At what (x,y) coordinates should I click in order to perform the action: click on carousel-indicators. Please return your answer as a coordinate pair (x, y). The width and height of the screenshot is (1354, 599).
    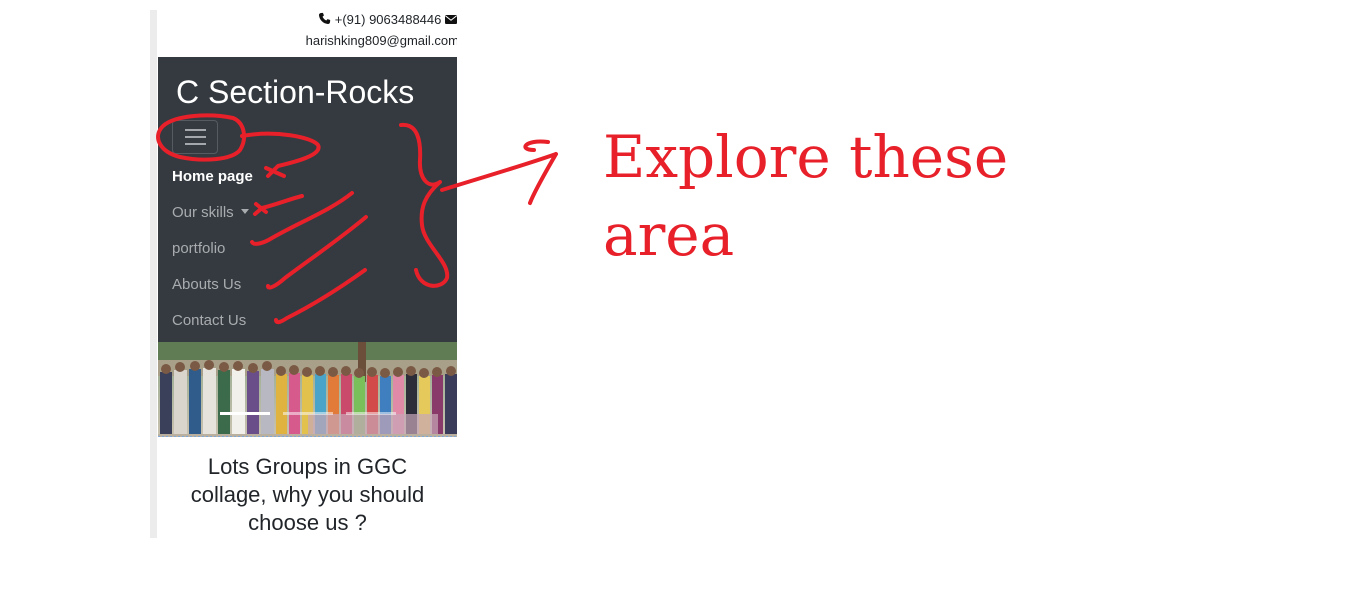
    Looking at the image, I should click on (308, 413).